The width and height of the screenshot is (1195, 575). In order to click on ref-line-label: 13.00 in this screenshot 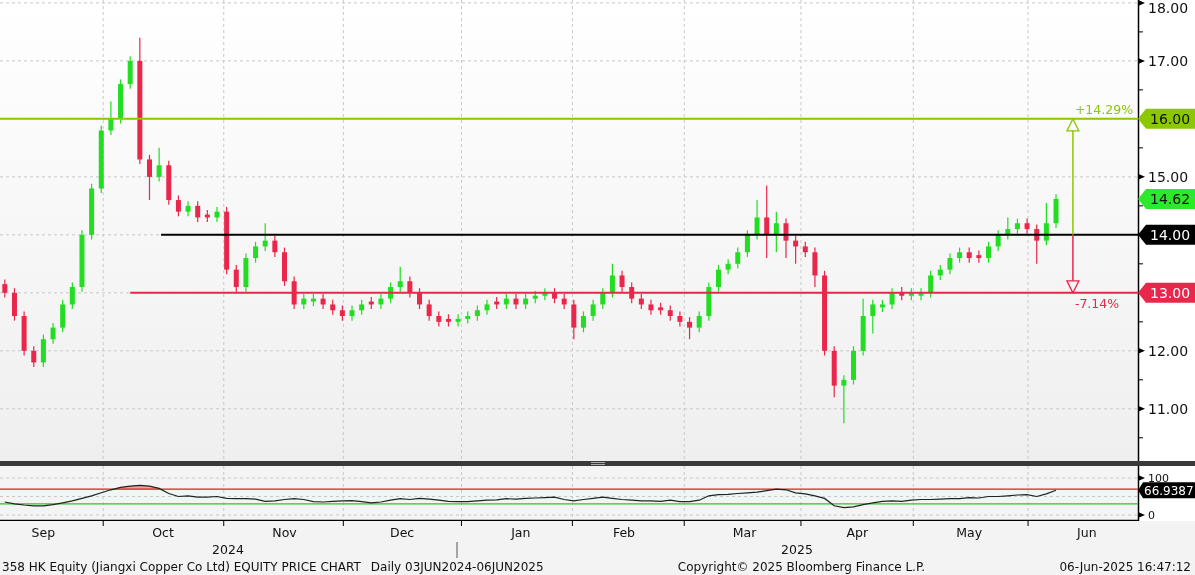, I will do `click(1170, 292)`.